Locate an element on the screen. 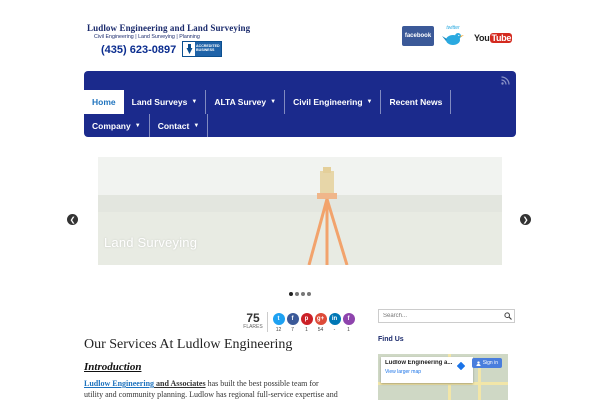 Image resolution: width=600 pixels, height=400 pixels. pinterest-icon: p is located at coordinates (306, 319).